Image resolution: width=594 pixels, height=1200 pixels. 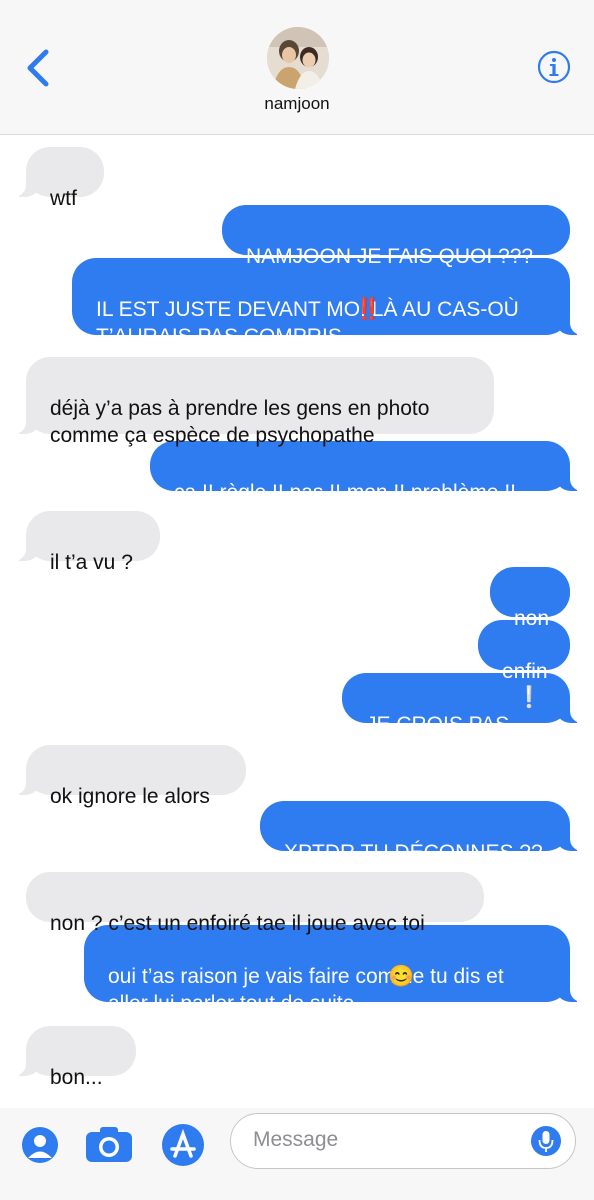 What do you see at coordinates (297, 104) in the screenshot?
I see `contact-name: namjoon` at bounding box center [297, 104].